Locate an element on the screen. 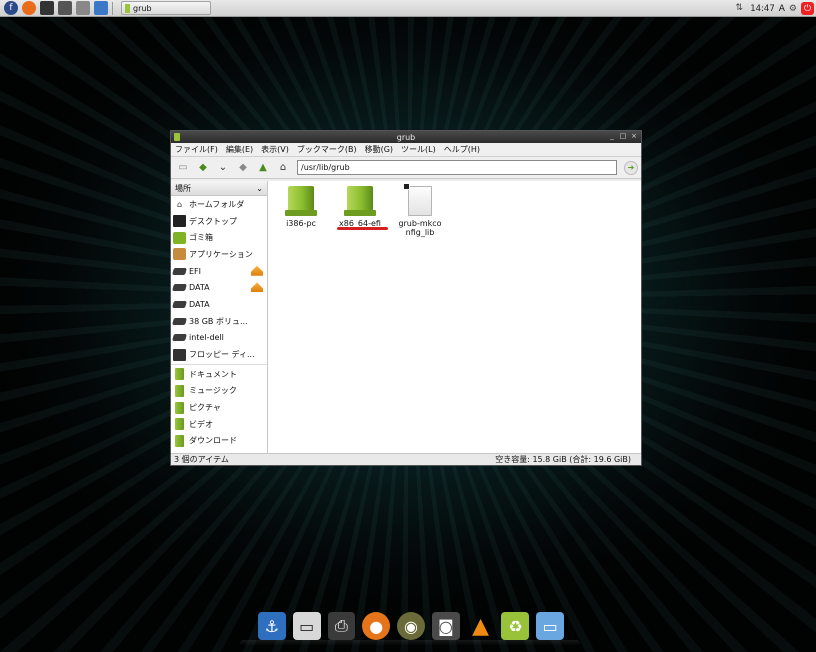 The width and height of the screenshot is (816, 652). window-title: grub is located at coordinates (406, 137).